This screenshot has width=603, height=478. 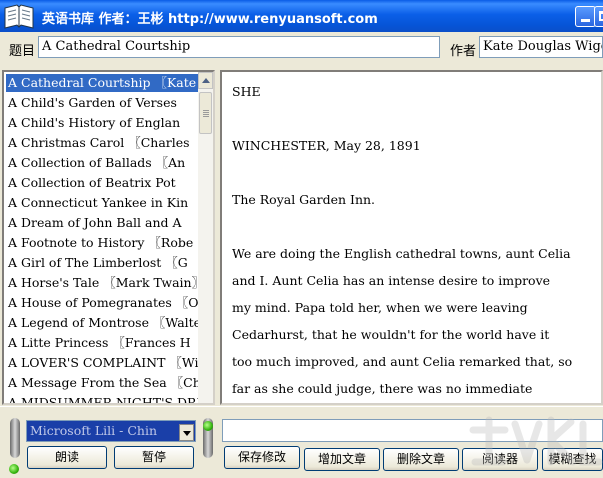 I want to click on add-article-button: 增加文章, so click(x=342, y=459).